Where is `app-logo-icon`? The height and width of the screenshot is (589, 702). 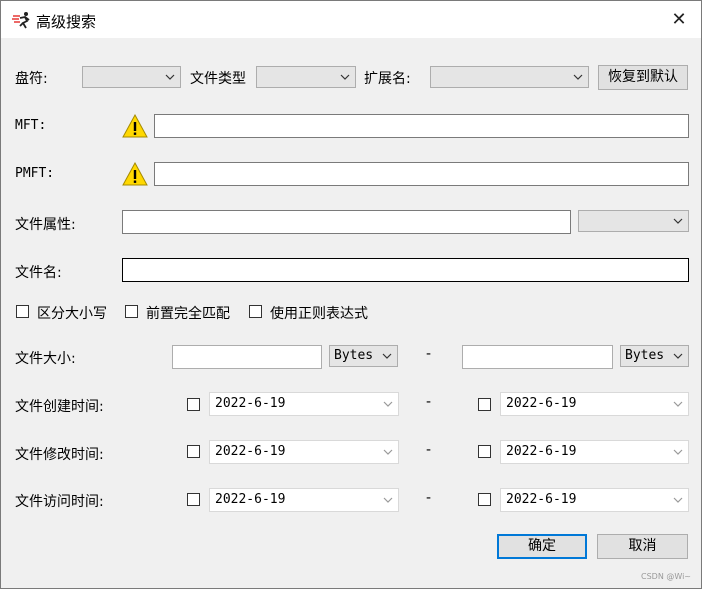
app-logo-icon is located at coordinates (21, 20).